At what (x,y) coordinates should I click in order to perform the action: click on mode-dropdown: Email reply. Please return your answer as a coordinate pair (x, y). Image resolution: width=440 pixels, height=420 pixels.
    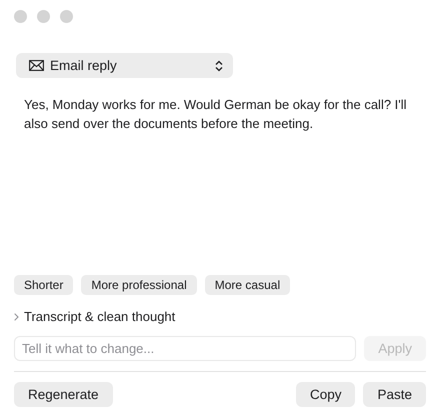
    Looking at the image, I should click on (124, 65).